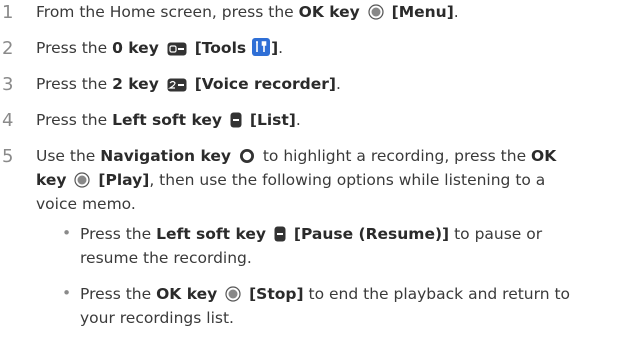  I want to click on zero-key-icon, so click(177, 51).